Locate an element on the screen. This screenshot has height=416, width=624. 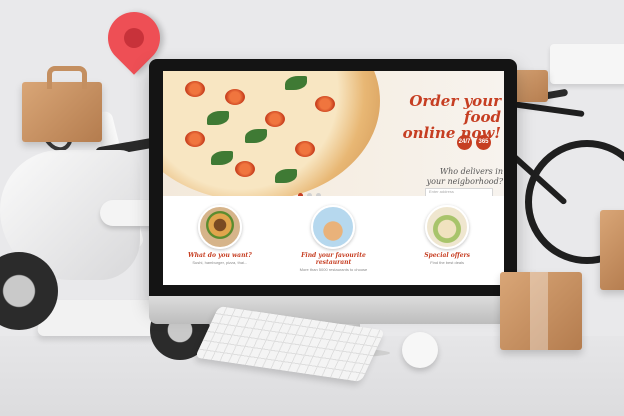
burger-thumbnail is located at coordinates (219, 227).